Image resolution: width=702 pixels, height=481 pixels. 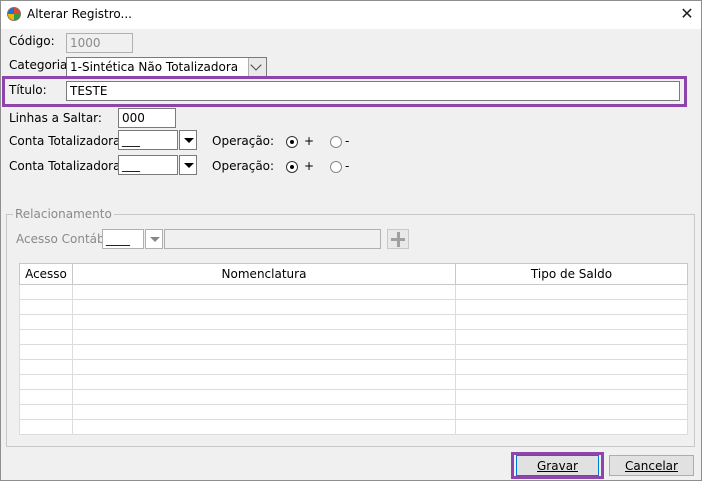 What do you see at coordinates (55, 118) in the screenshot?
I see `linhas-label: Linhas a Saltar:` at bounding box center [55, 118].